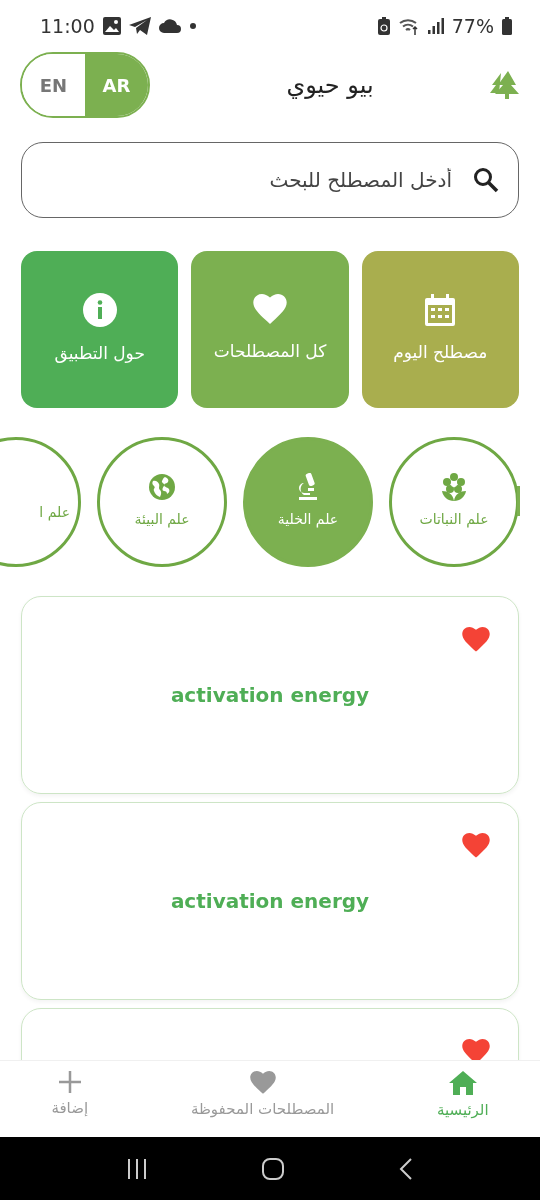 This screenshot has height=1200, width=540. Describe the element at coordinates (116, 85) in the screenshot. I see `language-toggle: AR` at that location.